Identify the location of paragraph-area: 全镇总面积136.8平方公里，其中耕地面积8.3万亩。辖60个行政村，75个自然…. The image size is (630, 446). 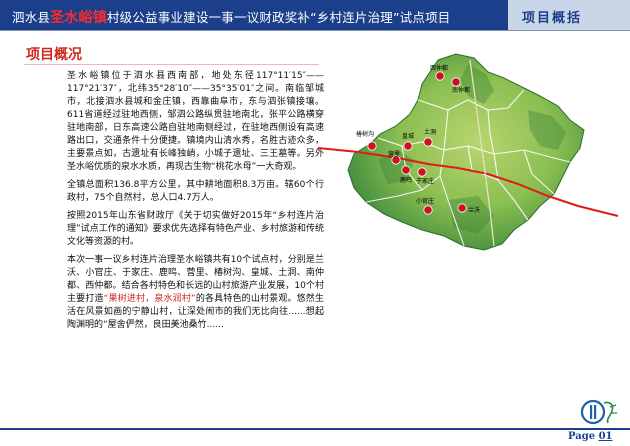
(195, 191).